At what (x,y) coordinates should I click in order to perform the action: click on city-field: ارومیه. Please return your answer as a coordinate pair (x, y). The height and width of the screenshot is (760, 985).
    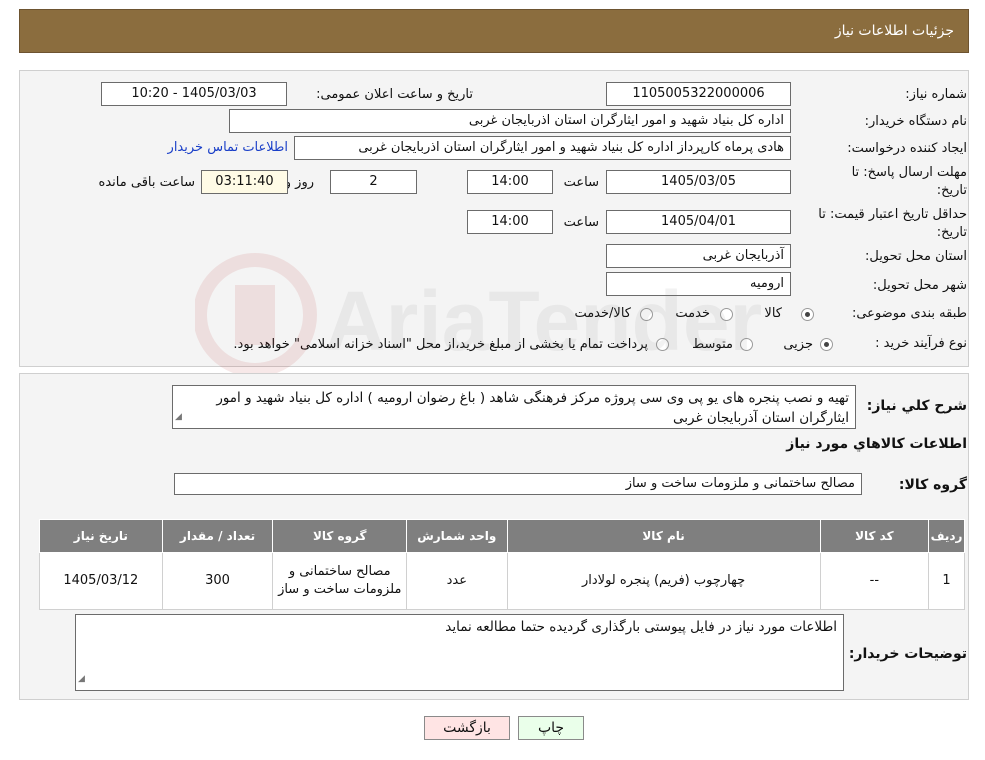
    Looking at the image, I should click on (698, 284).